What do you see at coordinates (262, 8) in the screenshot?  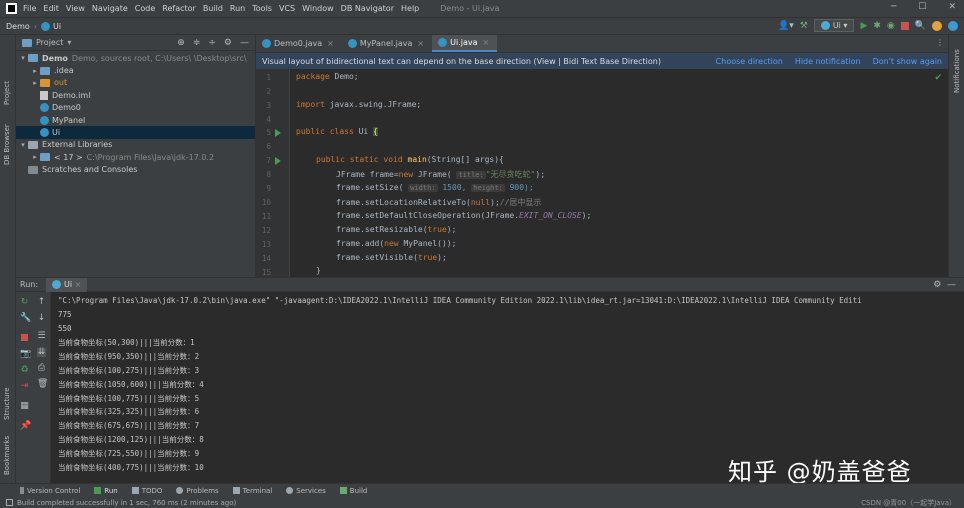 I see `menu-tools: Tools` at bounding box center [262, 8].